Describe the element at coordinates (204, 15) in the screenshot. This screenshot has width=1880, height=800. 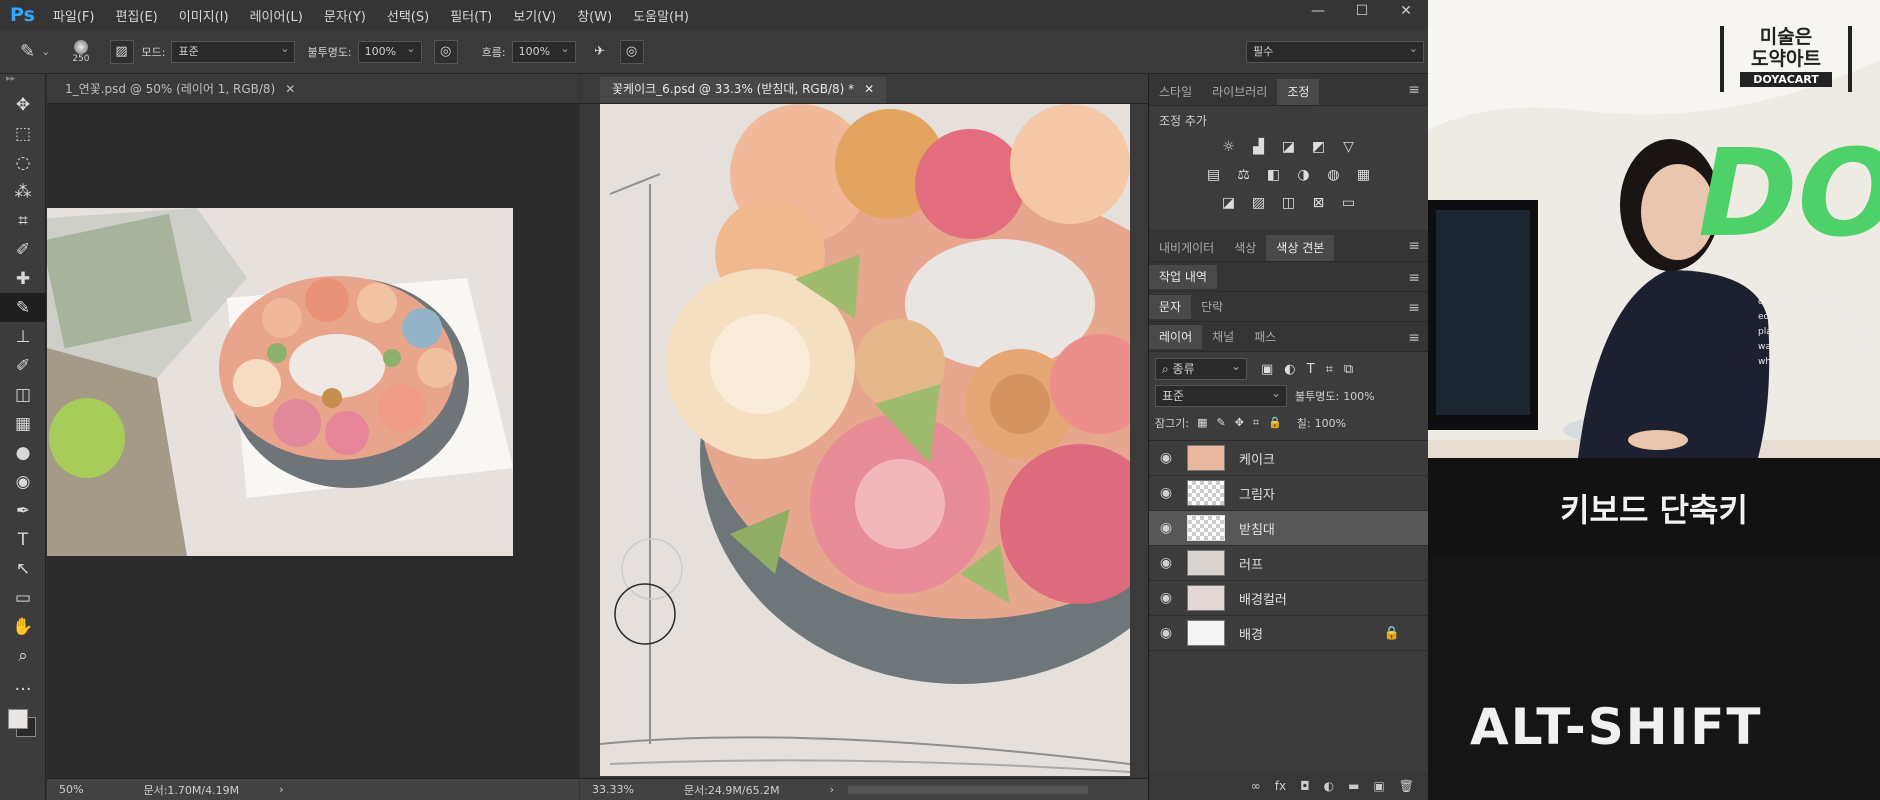
I see `menu-image: 이미지(I)` at that location.